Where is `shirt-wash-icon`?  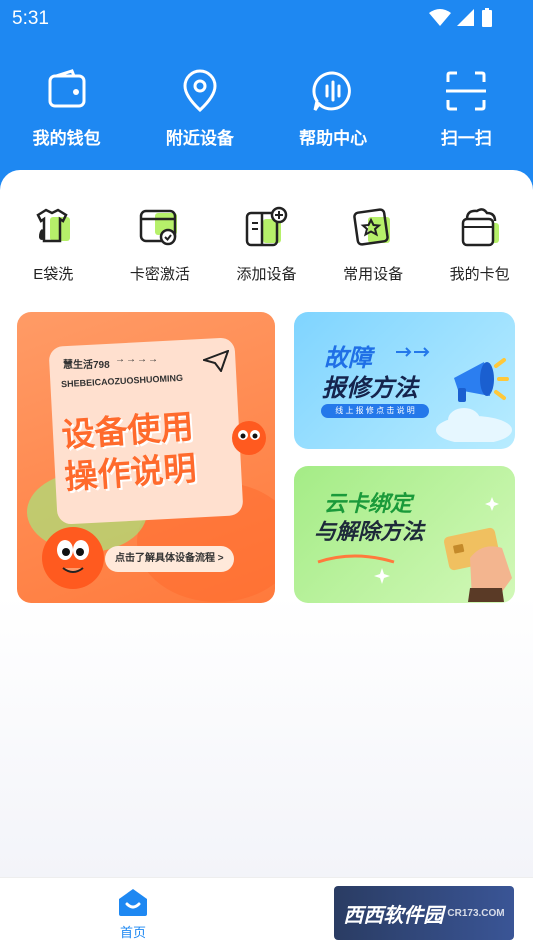
shirt-wash-icon is located at coordinates (53, 225).